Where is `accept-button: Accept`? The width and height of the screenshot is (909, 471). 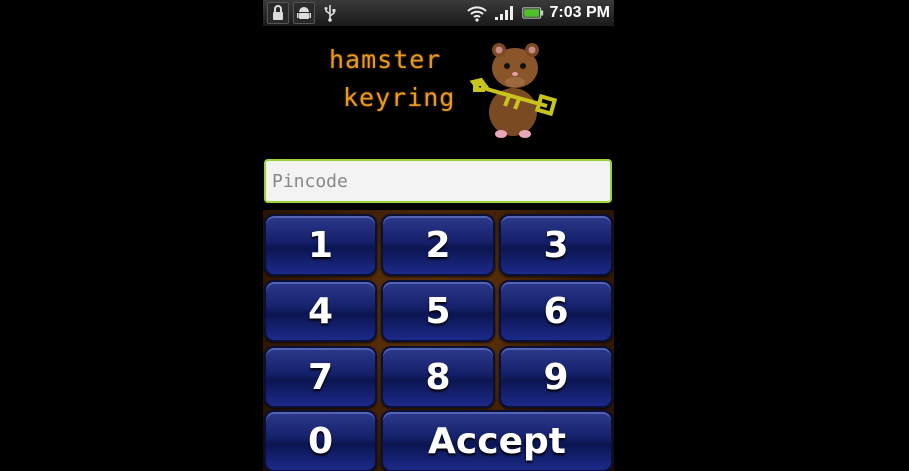
accept-button: Accept is located at coordinates (497, 440).